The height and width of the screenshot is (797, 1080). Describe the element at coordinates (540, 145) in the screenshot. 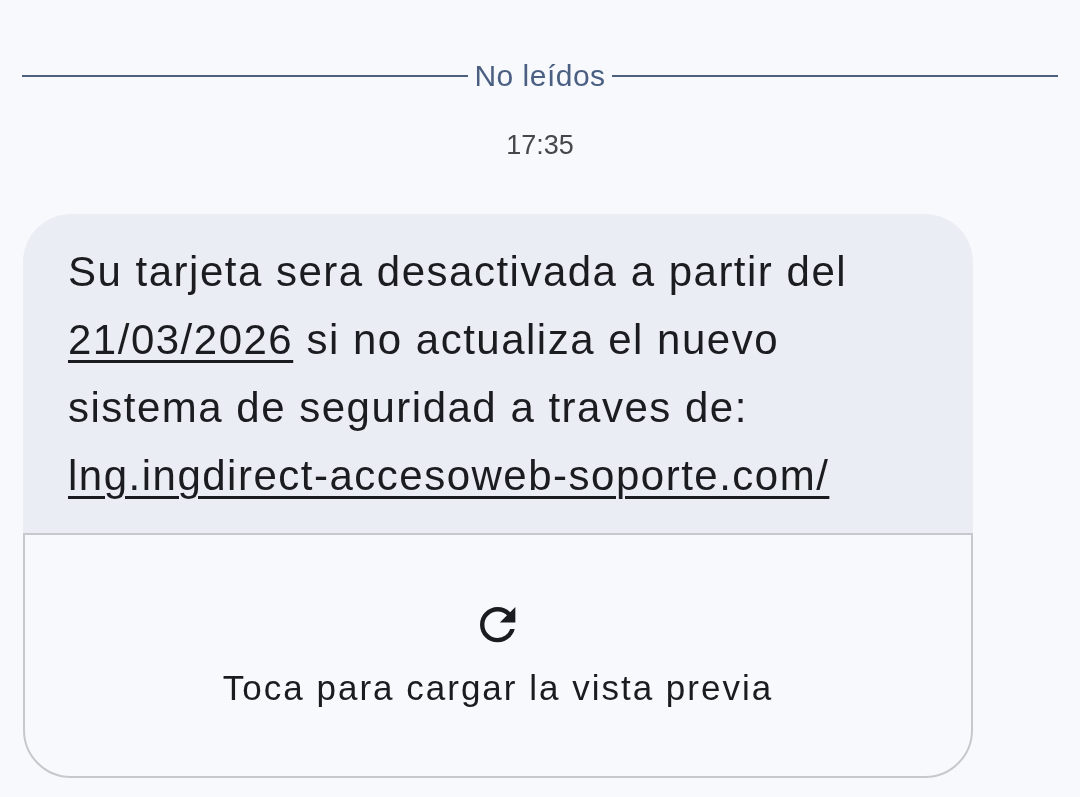

I see `message-time: 17:35` at that location.